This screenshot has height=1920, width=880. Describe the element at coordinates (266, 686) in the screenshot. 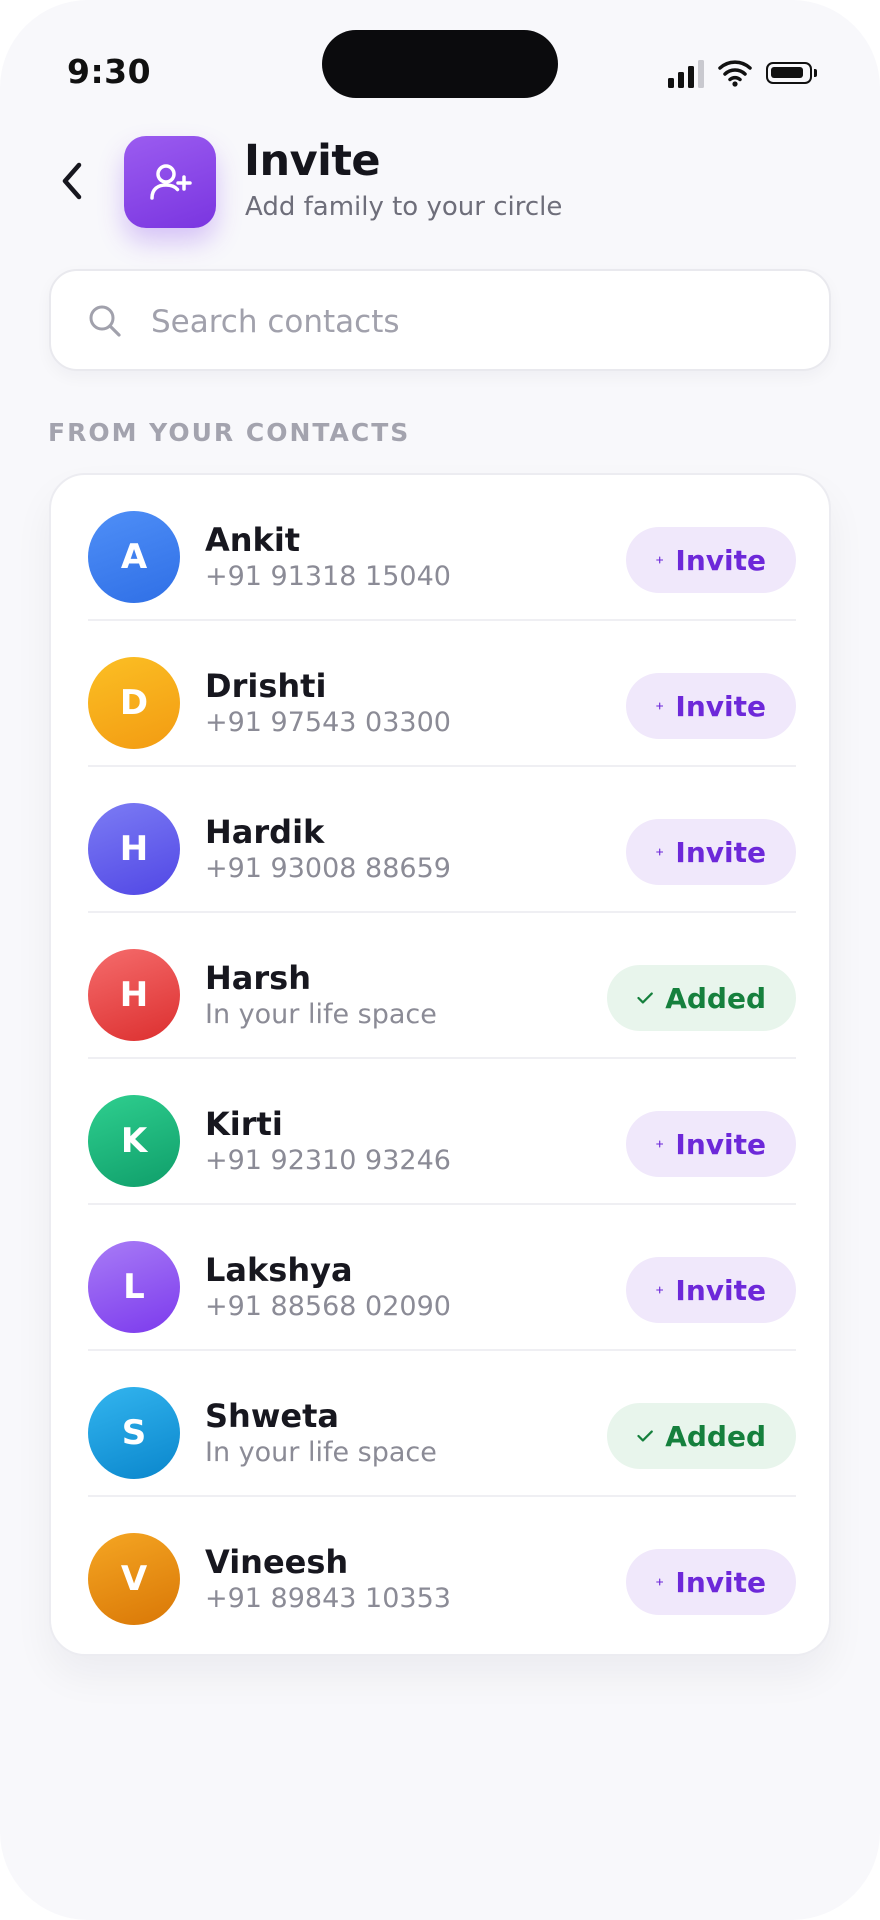

I see `contact-name: Drishti` at that location.